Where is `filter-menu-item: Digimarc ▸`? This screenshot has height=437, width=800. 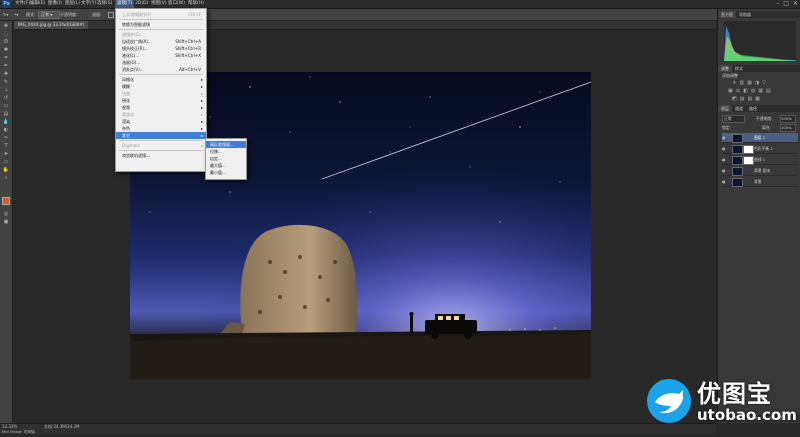 filter-menu-item: Digimarc ▸ is located at coordinates (161, 145).